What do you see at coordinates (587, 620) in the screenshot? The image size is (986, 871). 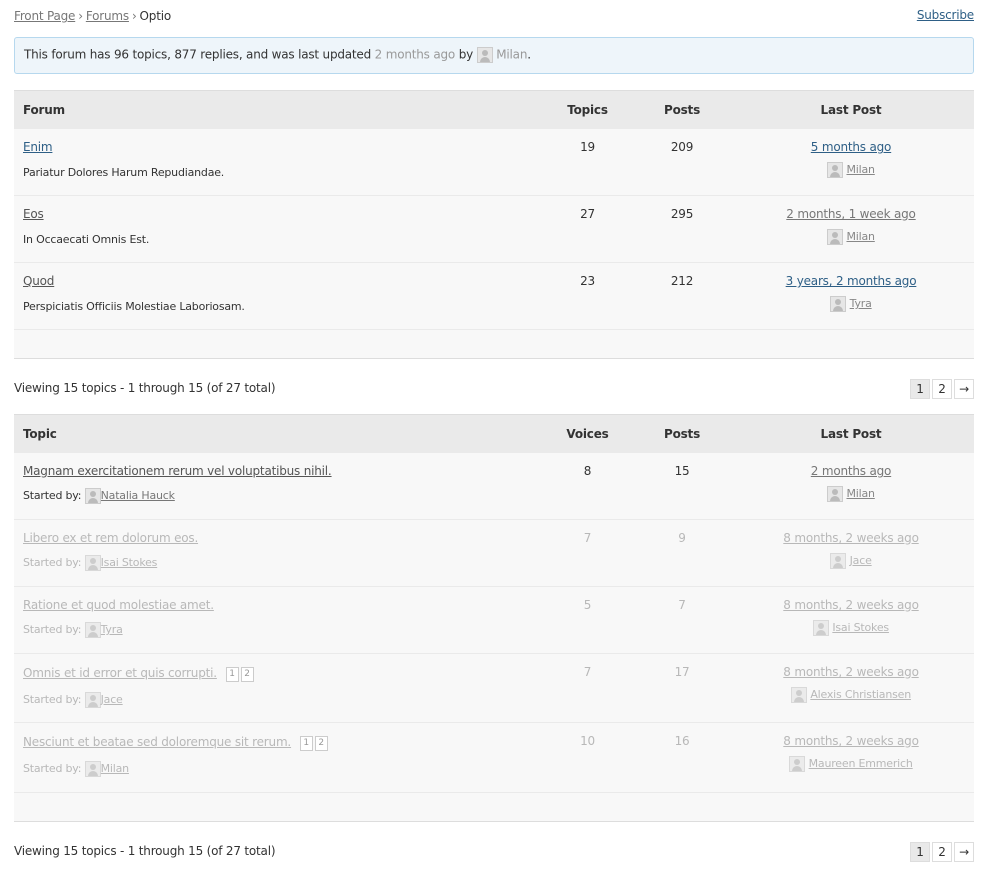 I see `topic-voices-count: 5` at bounding box center [587, 620].